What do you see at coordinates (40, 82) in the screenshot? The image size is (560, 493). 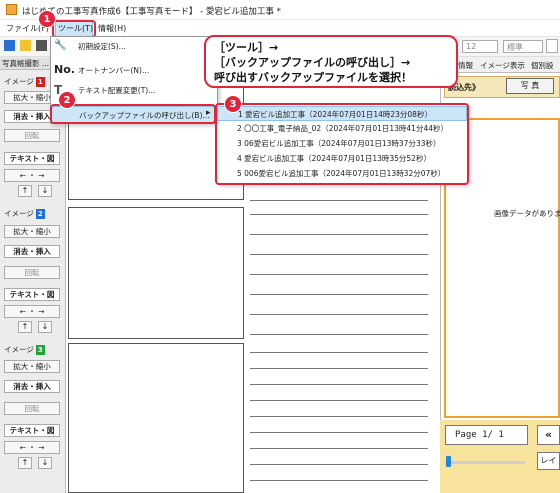 I see `image-1-number: 1` at bounding box center [40, 82].